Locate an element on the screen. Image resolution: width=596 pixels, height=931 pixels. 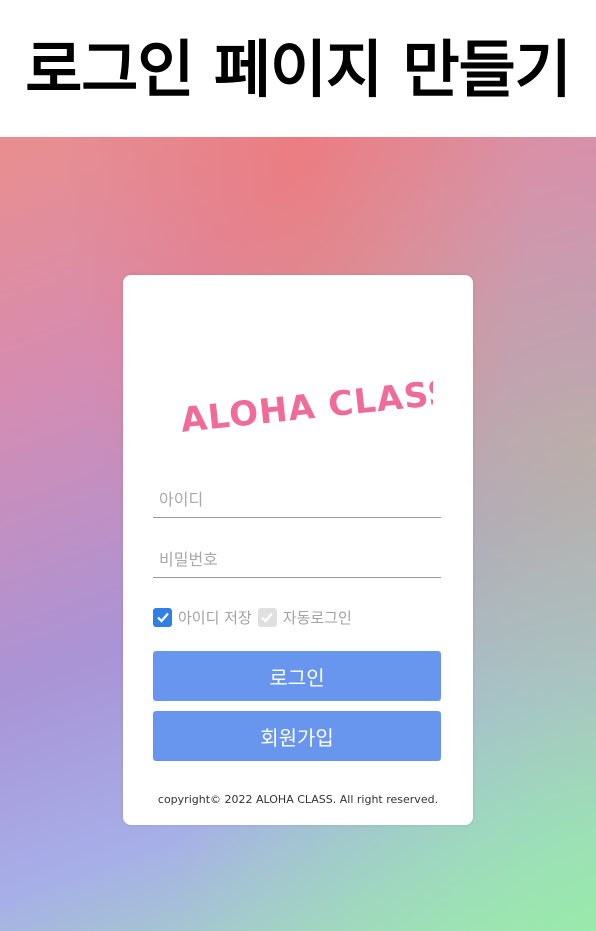
auto-login-checkbox is located at coordinates (267, 617).